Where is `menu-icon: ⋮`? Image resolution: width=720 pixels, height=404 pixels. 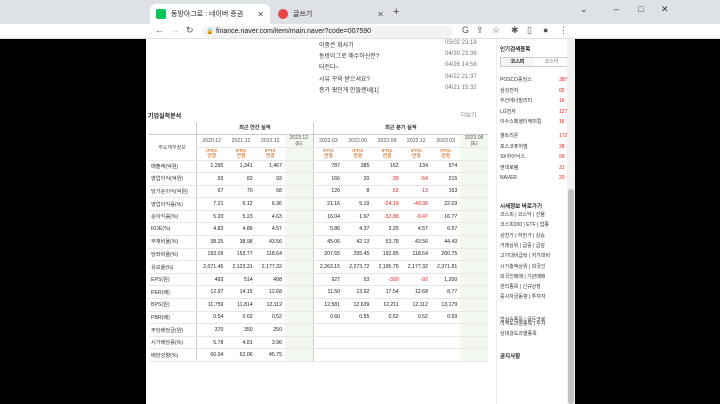
menu-icon: ⋮ is located at coordinates (563, 30).